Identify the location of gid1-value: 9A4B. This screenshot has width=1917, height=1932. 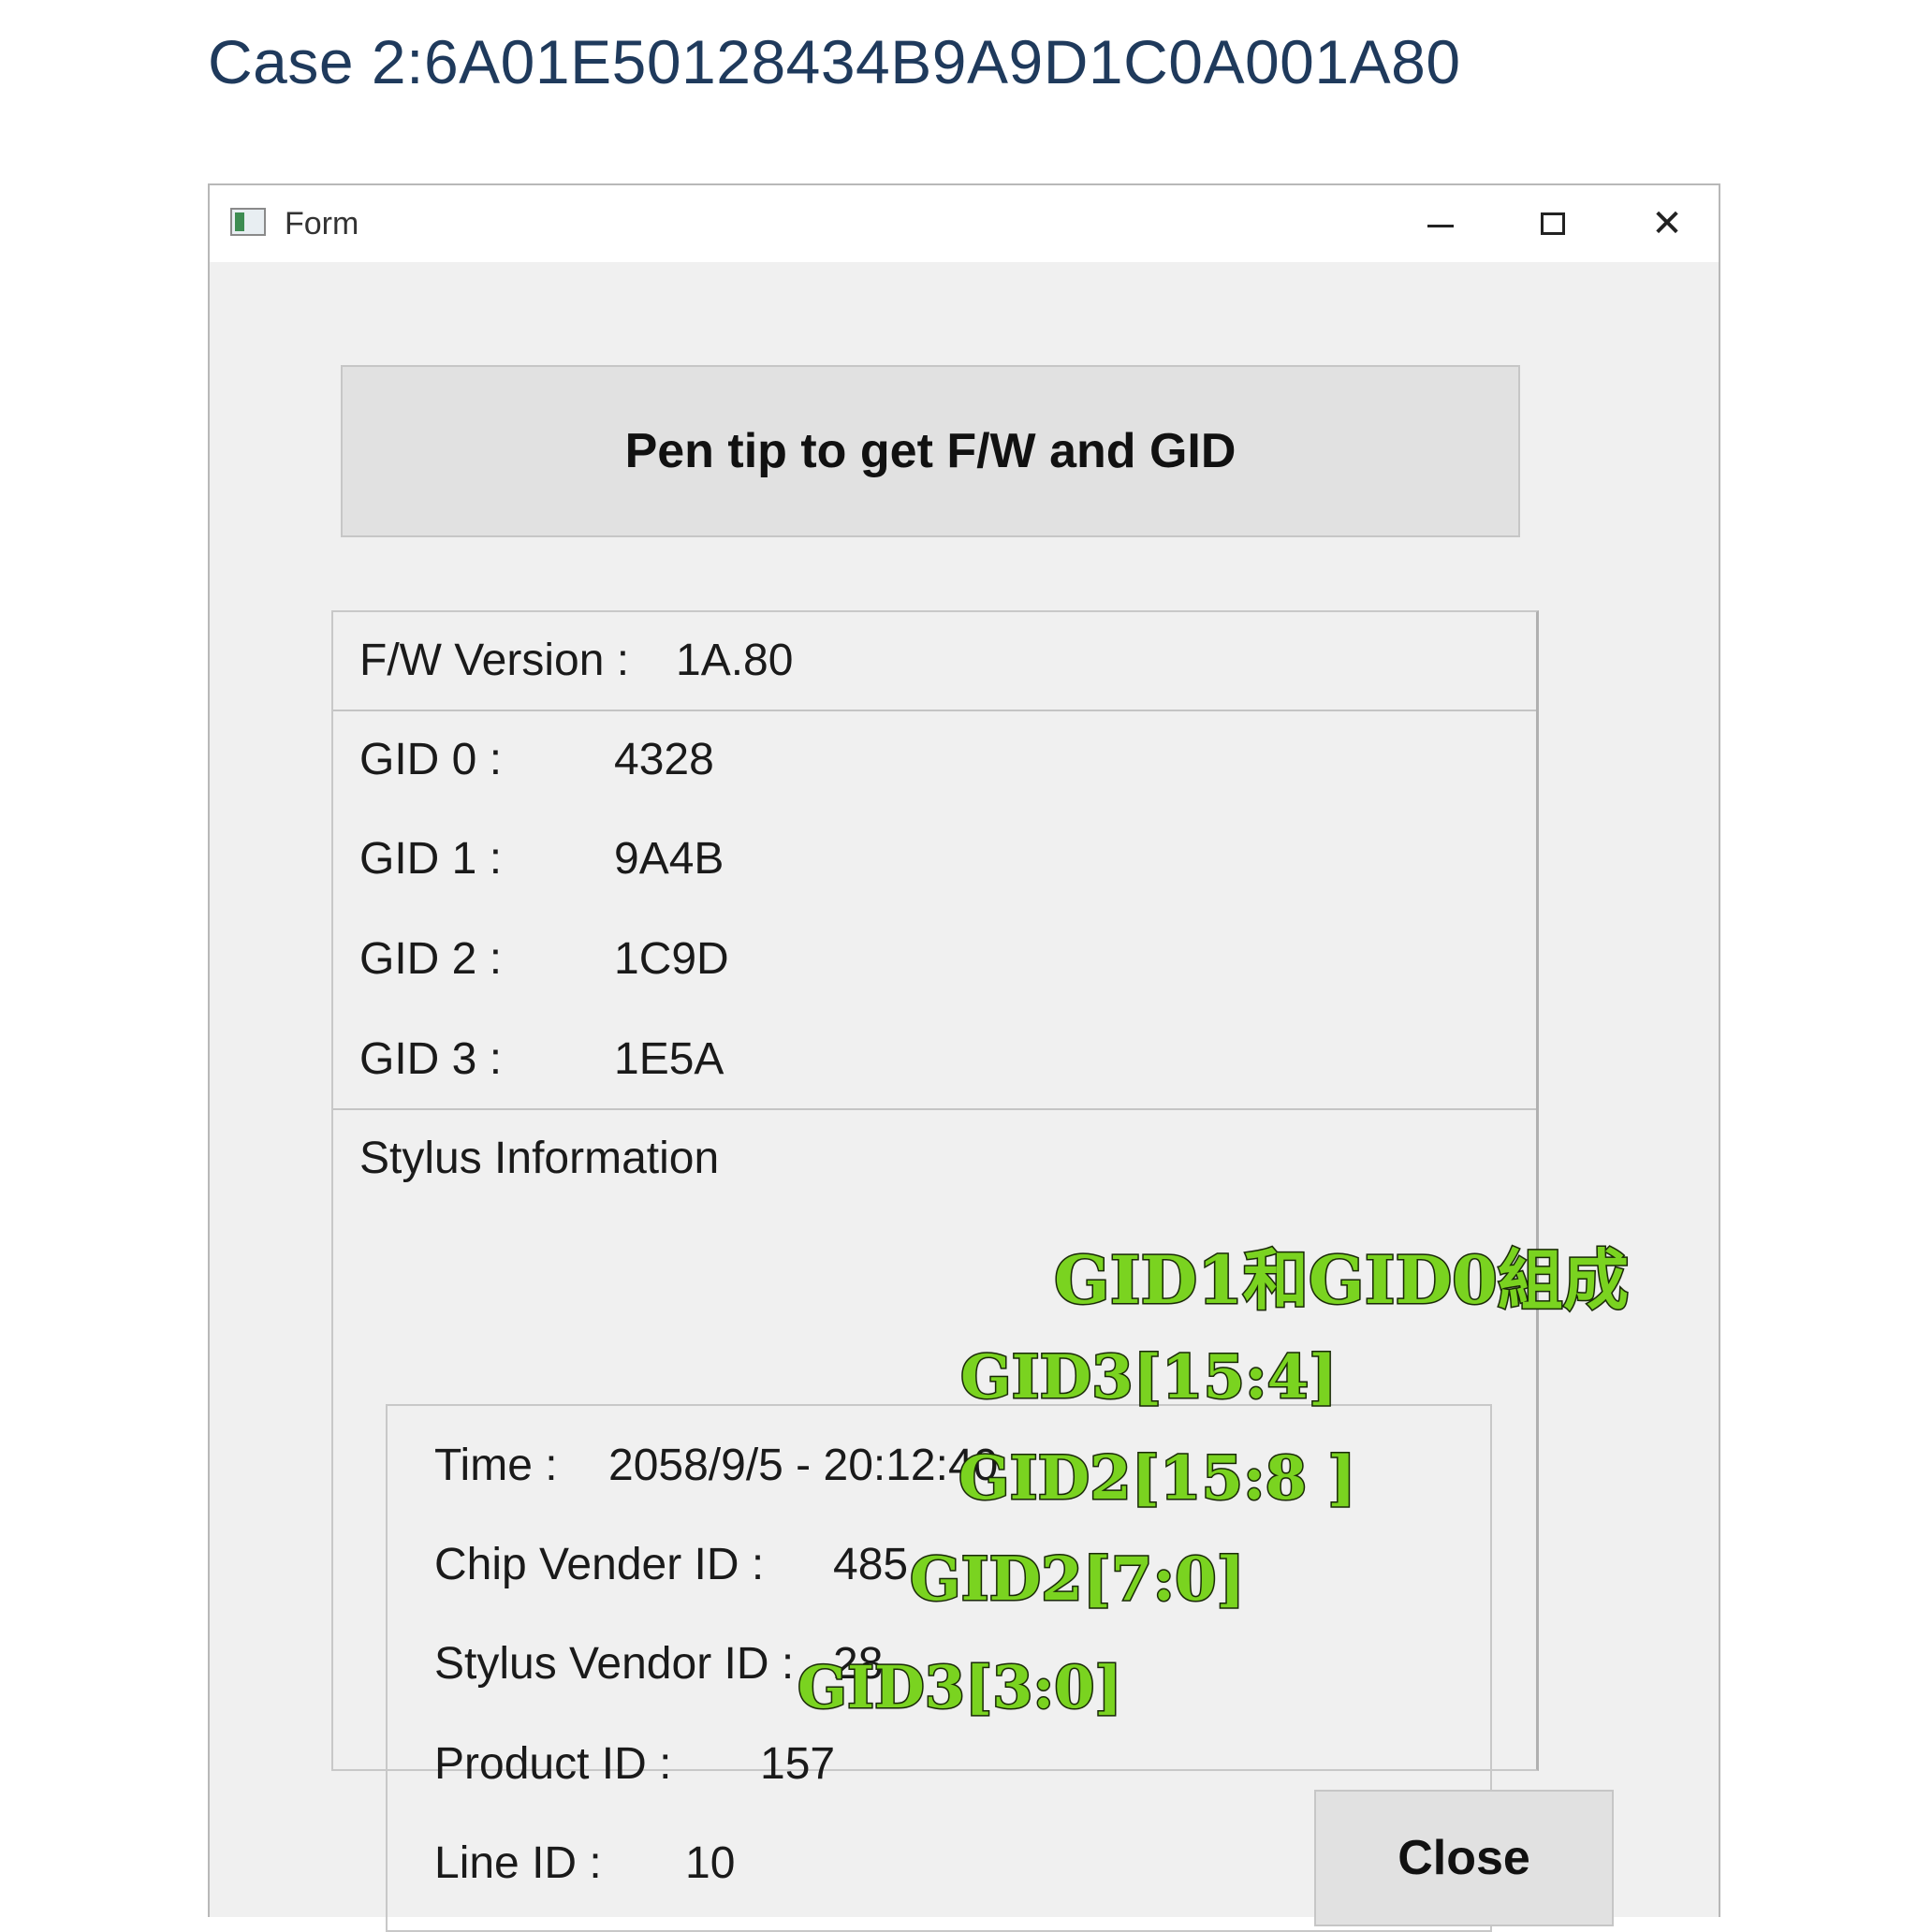
(669, 859).